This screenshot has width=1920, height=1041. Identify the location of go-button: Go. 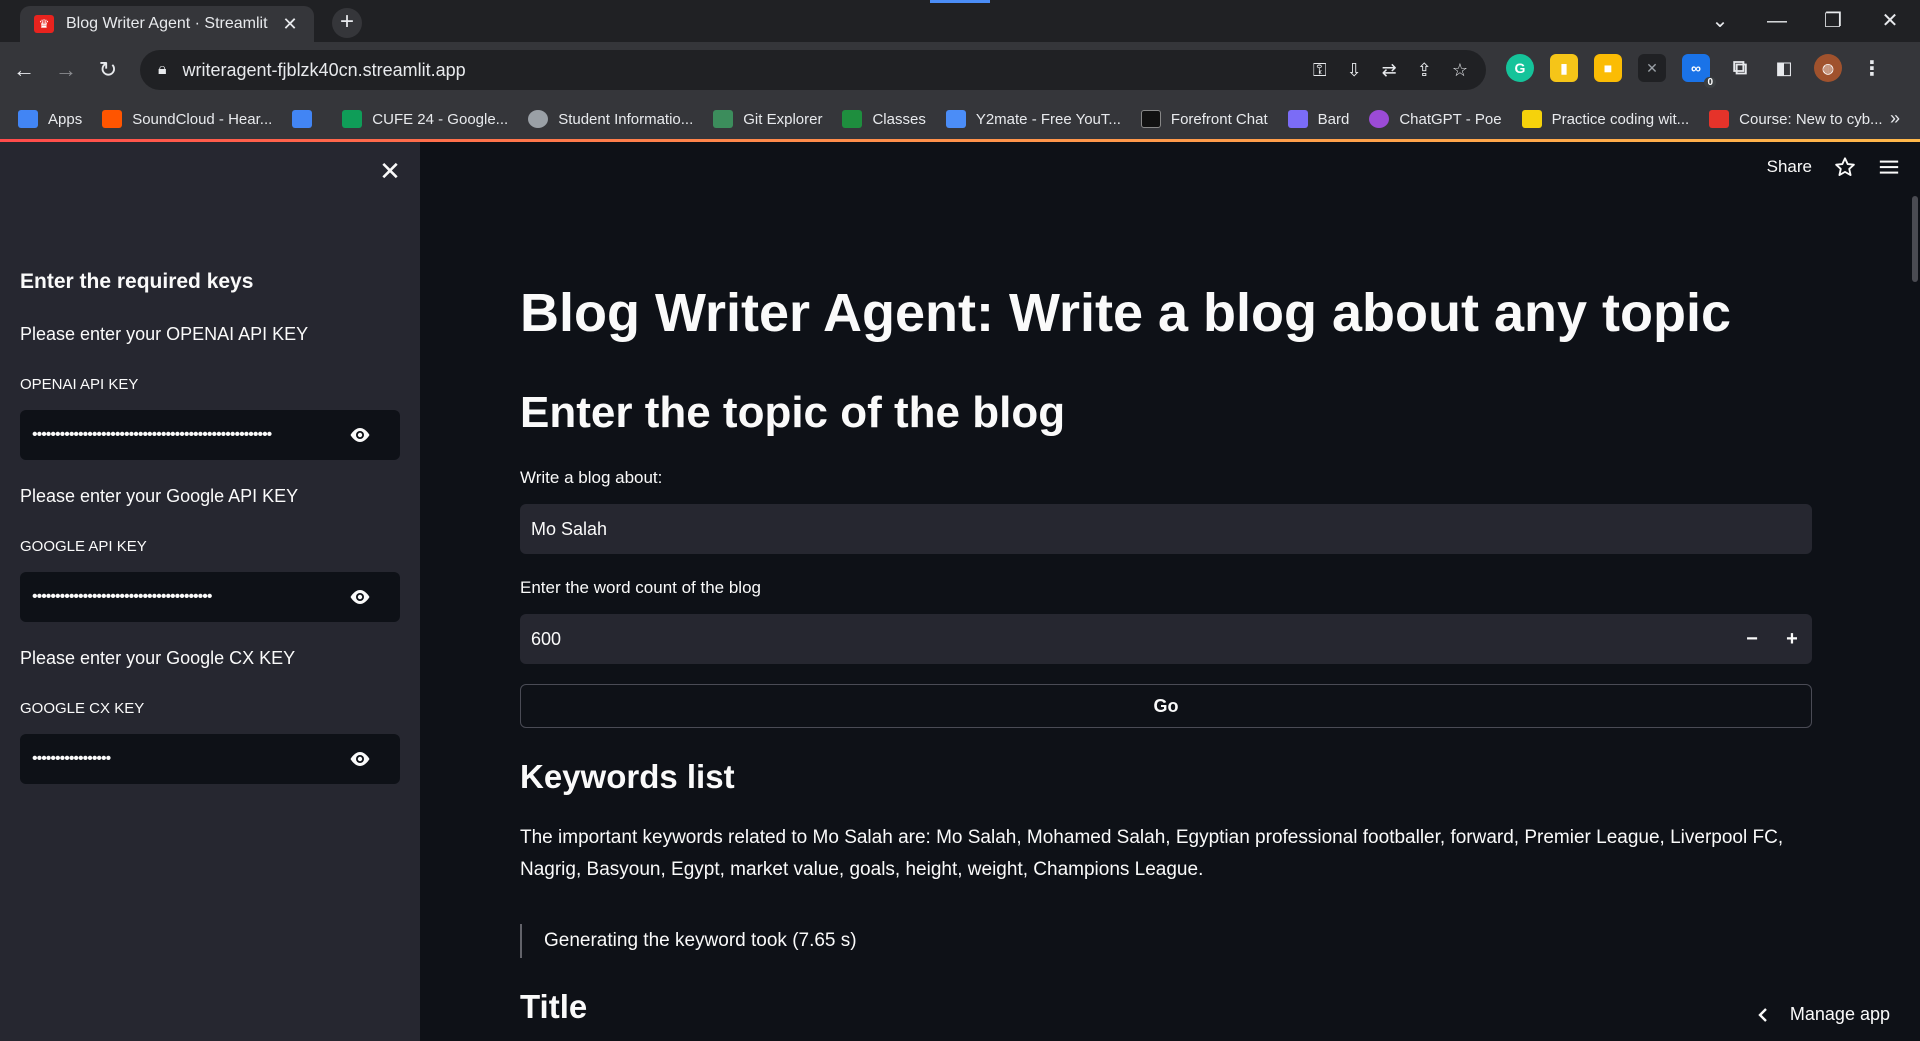
(1166, 706).